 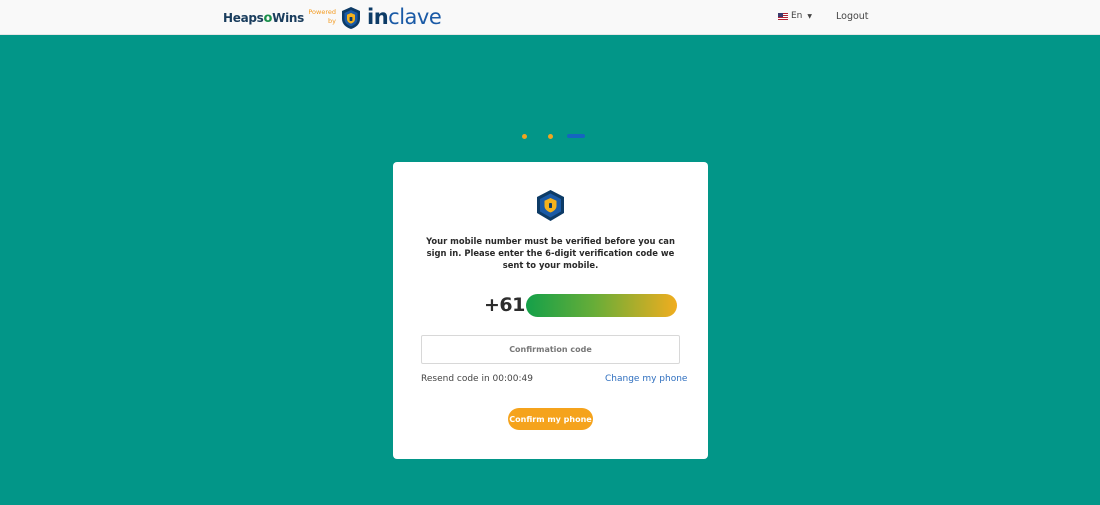 What do you see at coordinates (783, 16) in the screenshot?
I see `us-flag-icon` at bounding box center [783, 16].